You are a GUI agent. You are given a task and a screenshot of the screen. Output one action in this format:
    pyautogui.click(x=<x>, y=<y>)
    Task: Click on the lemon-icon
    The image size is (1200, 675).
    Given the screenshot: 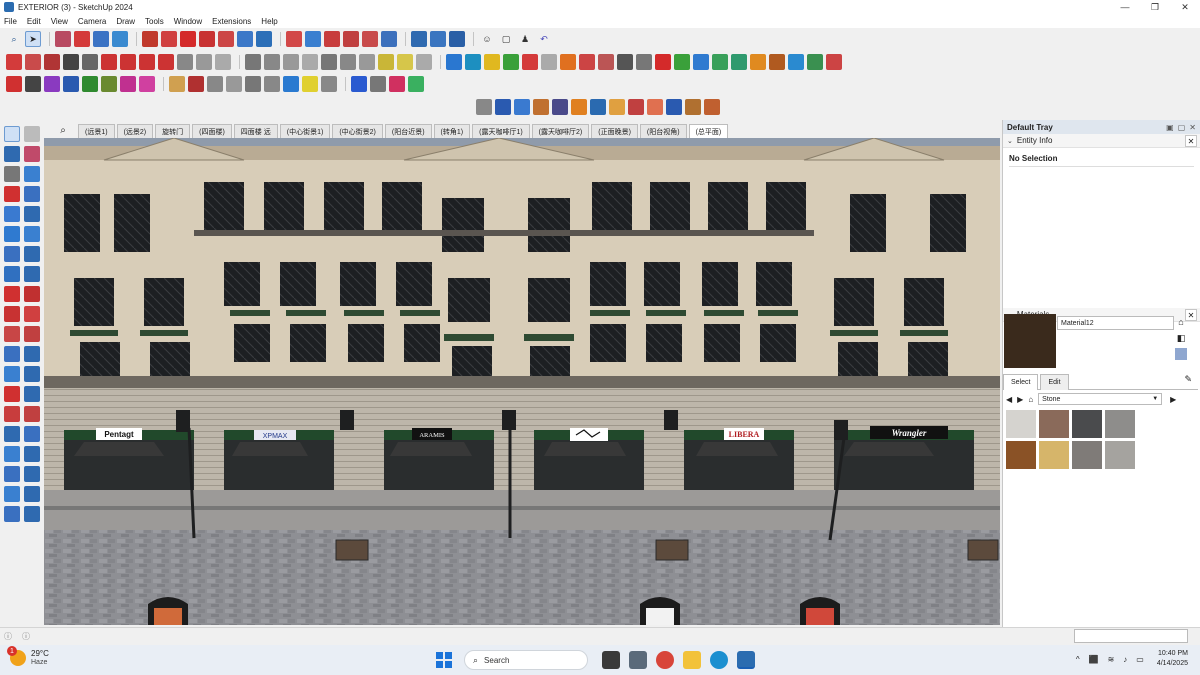 What is the action you would take?
    pyautogui.click(x=310, y=84)
    